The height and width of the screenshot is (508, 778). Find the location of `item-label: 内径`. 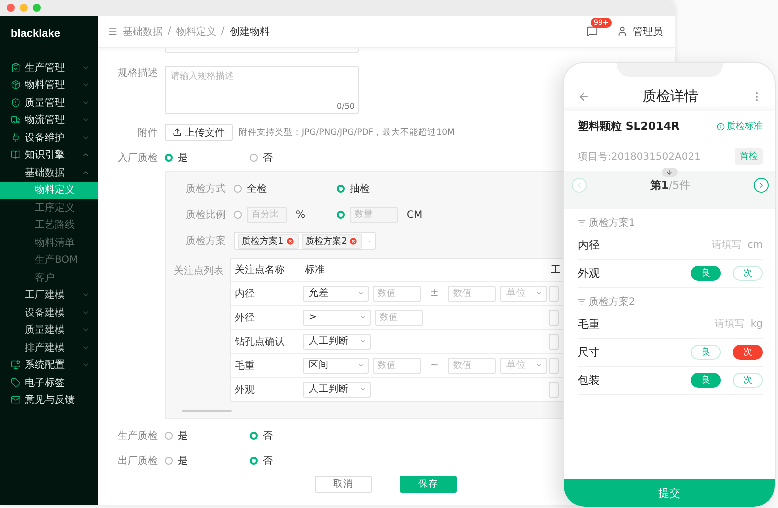

item-label: 内径 is located at coordinates (589, 245).